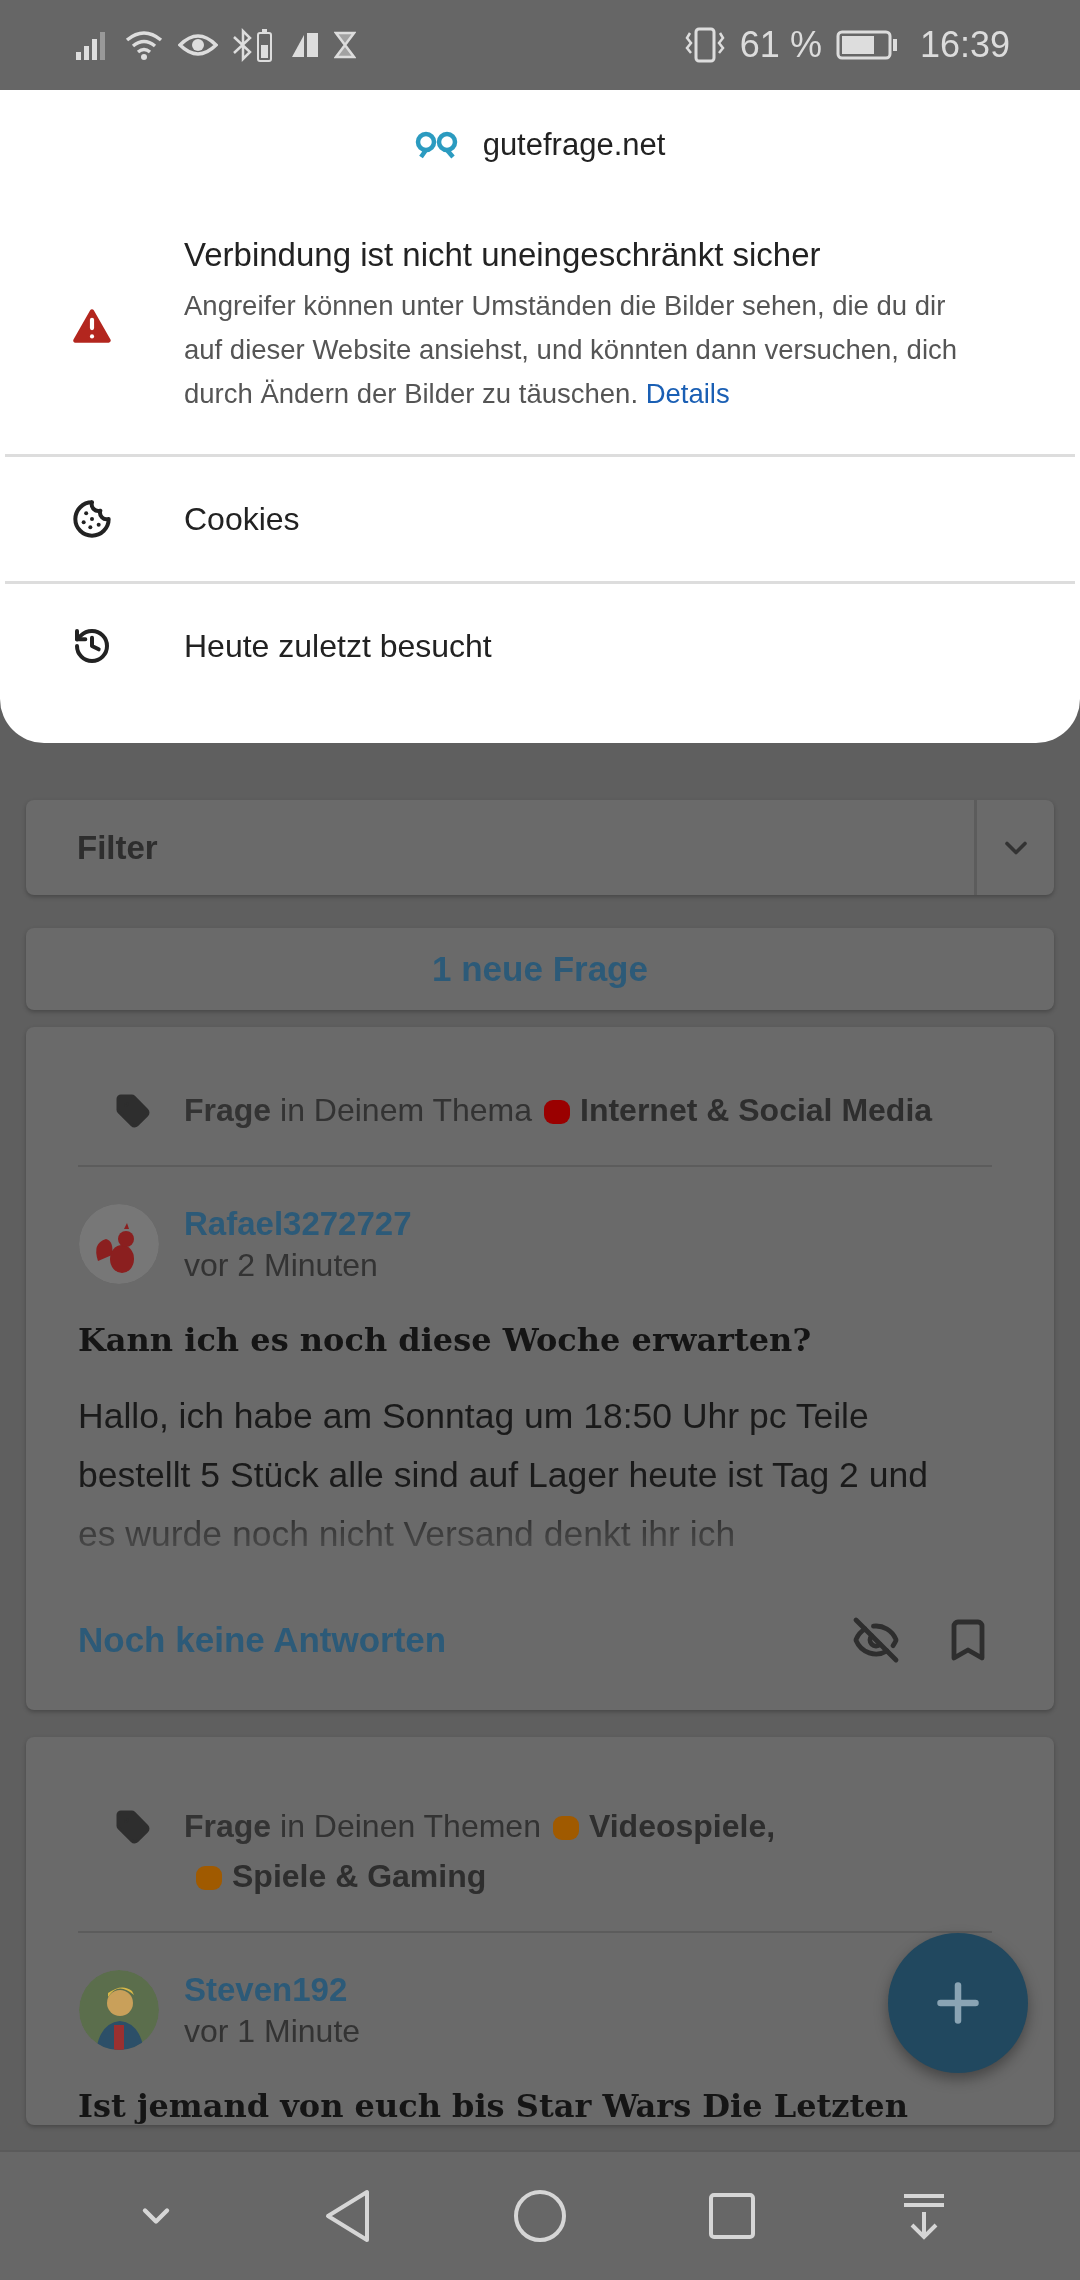 This screenshot has width=1080, height=2280. I want to click on topic-link: Videospiele,, so click(682, 1826).